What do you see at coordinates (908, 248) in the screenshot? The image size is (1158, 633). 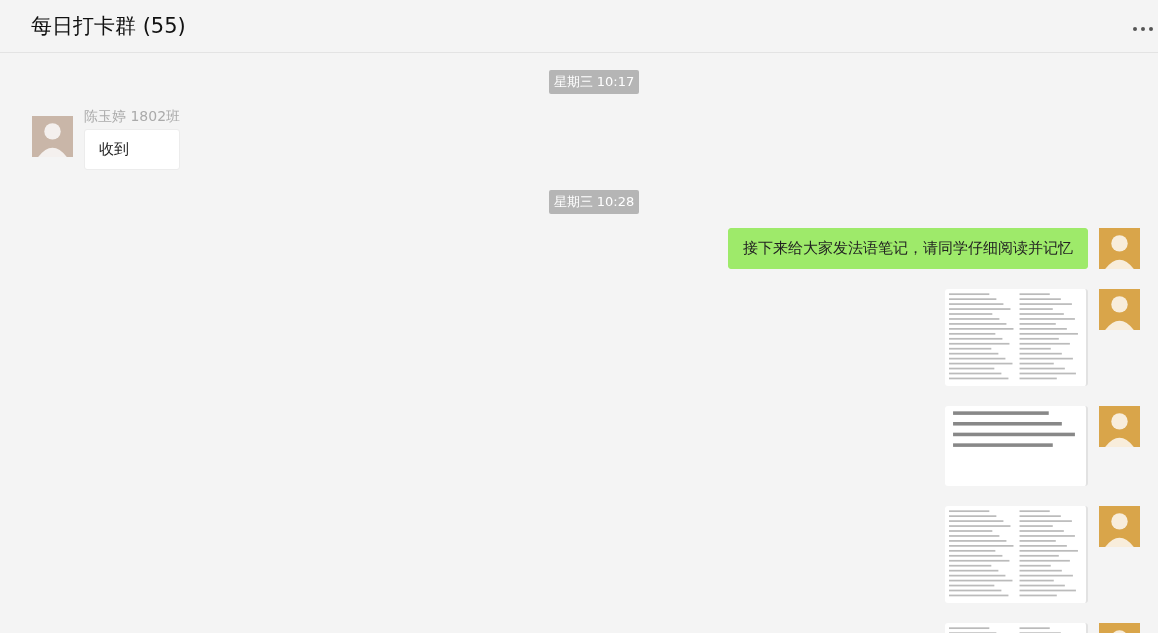 I see `message-bubble: 接下来给大家发法语笔记，请同学仔细阅读并记忆` at bounding box center [908, 248].